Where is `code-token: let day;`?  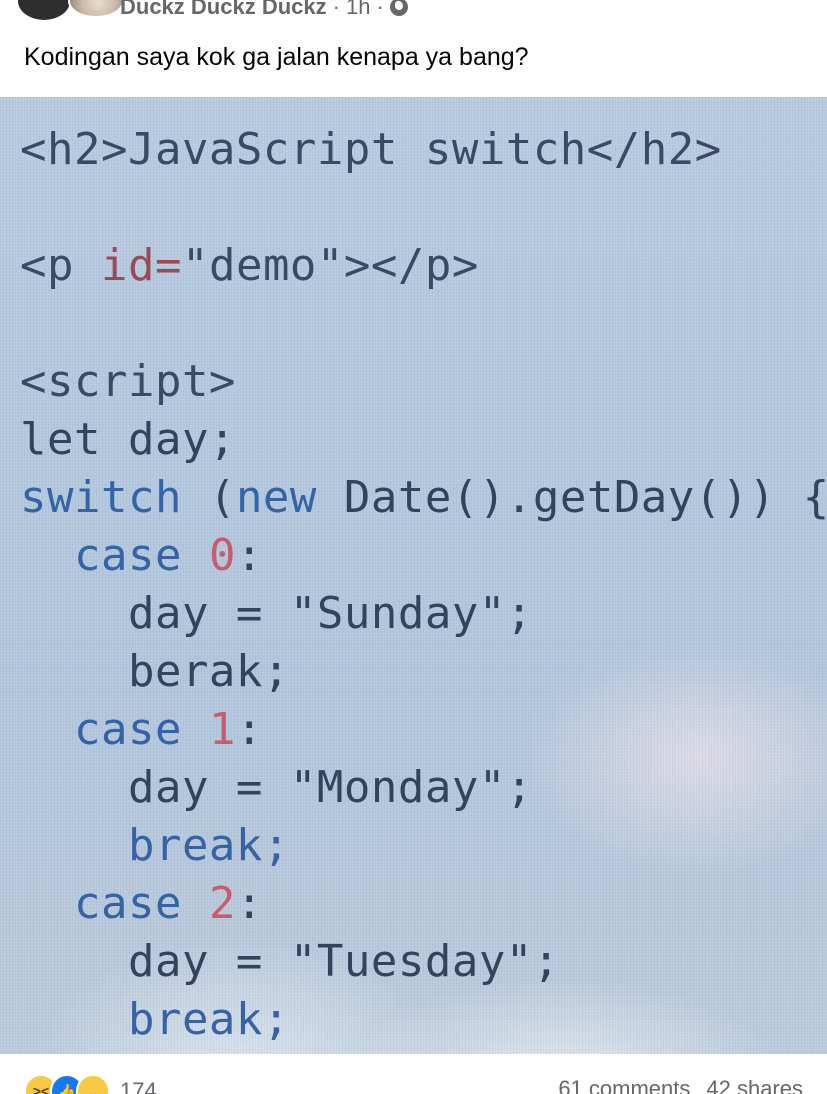
code-token: let day; is located at coordinates (128, 439).